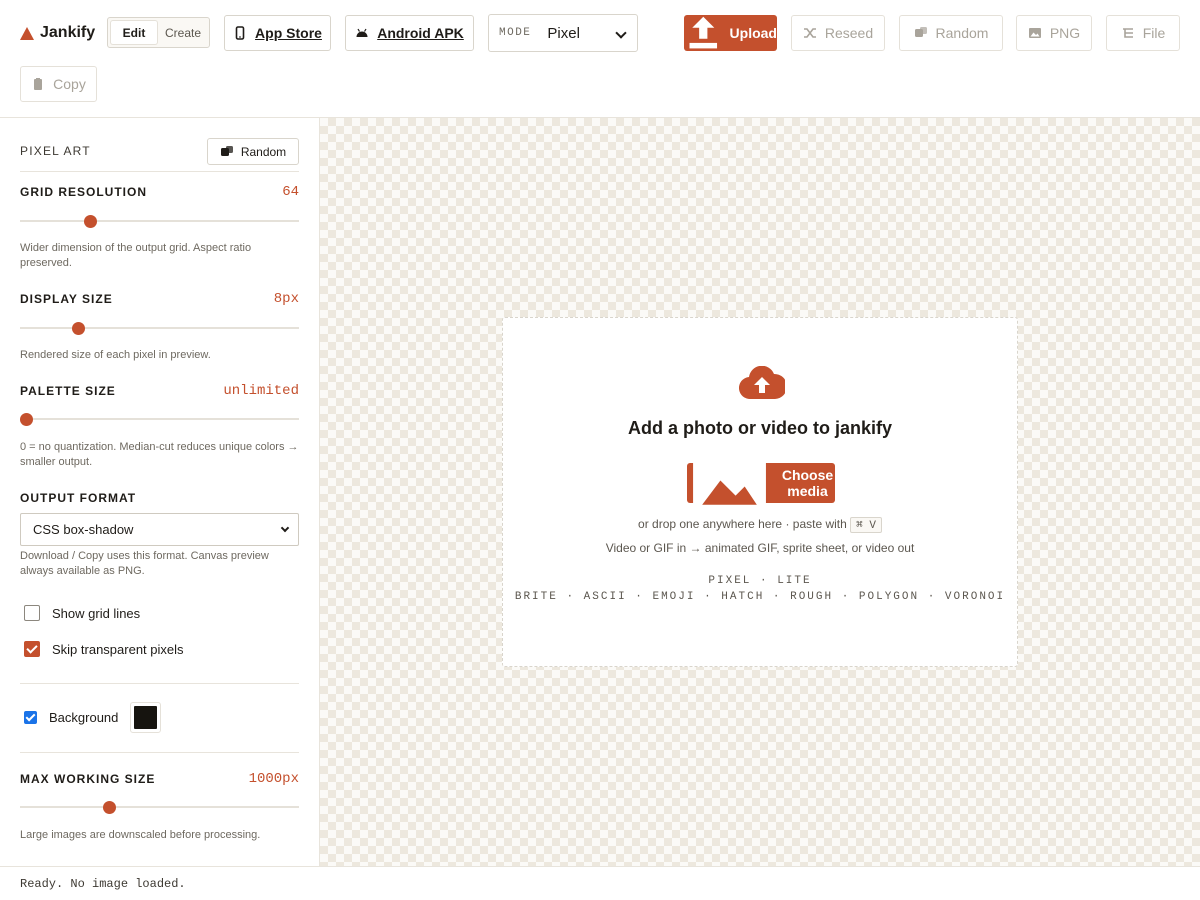 The image size is (1200, 900). I want to click on file-label: File, so click(1154, 33).